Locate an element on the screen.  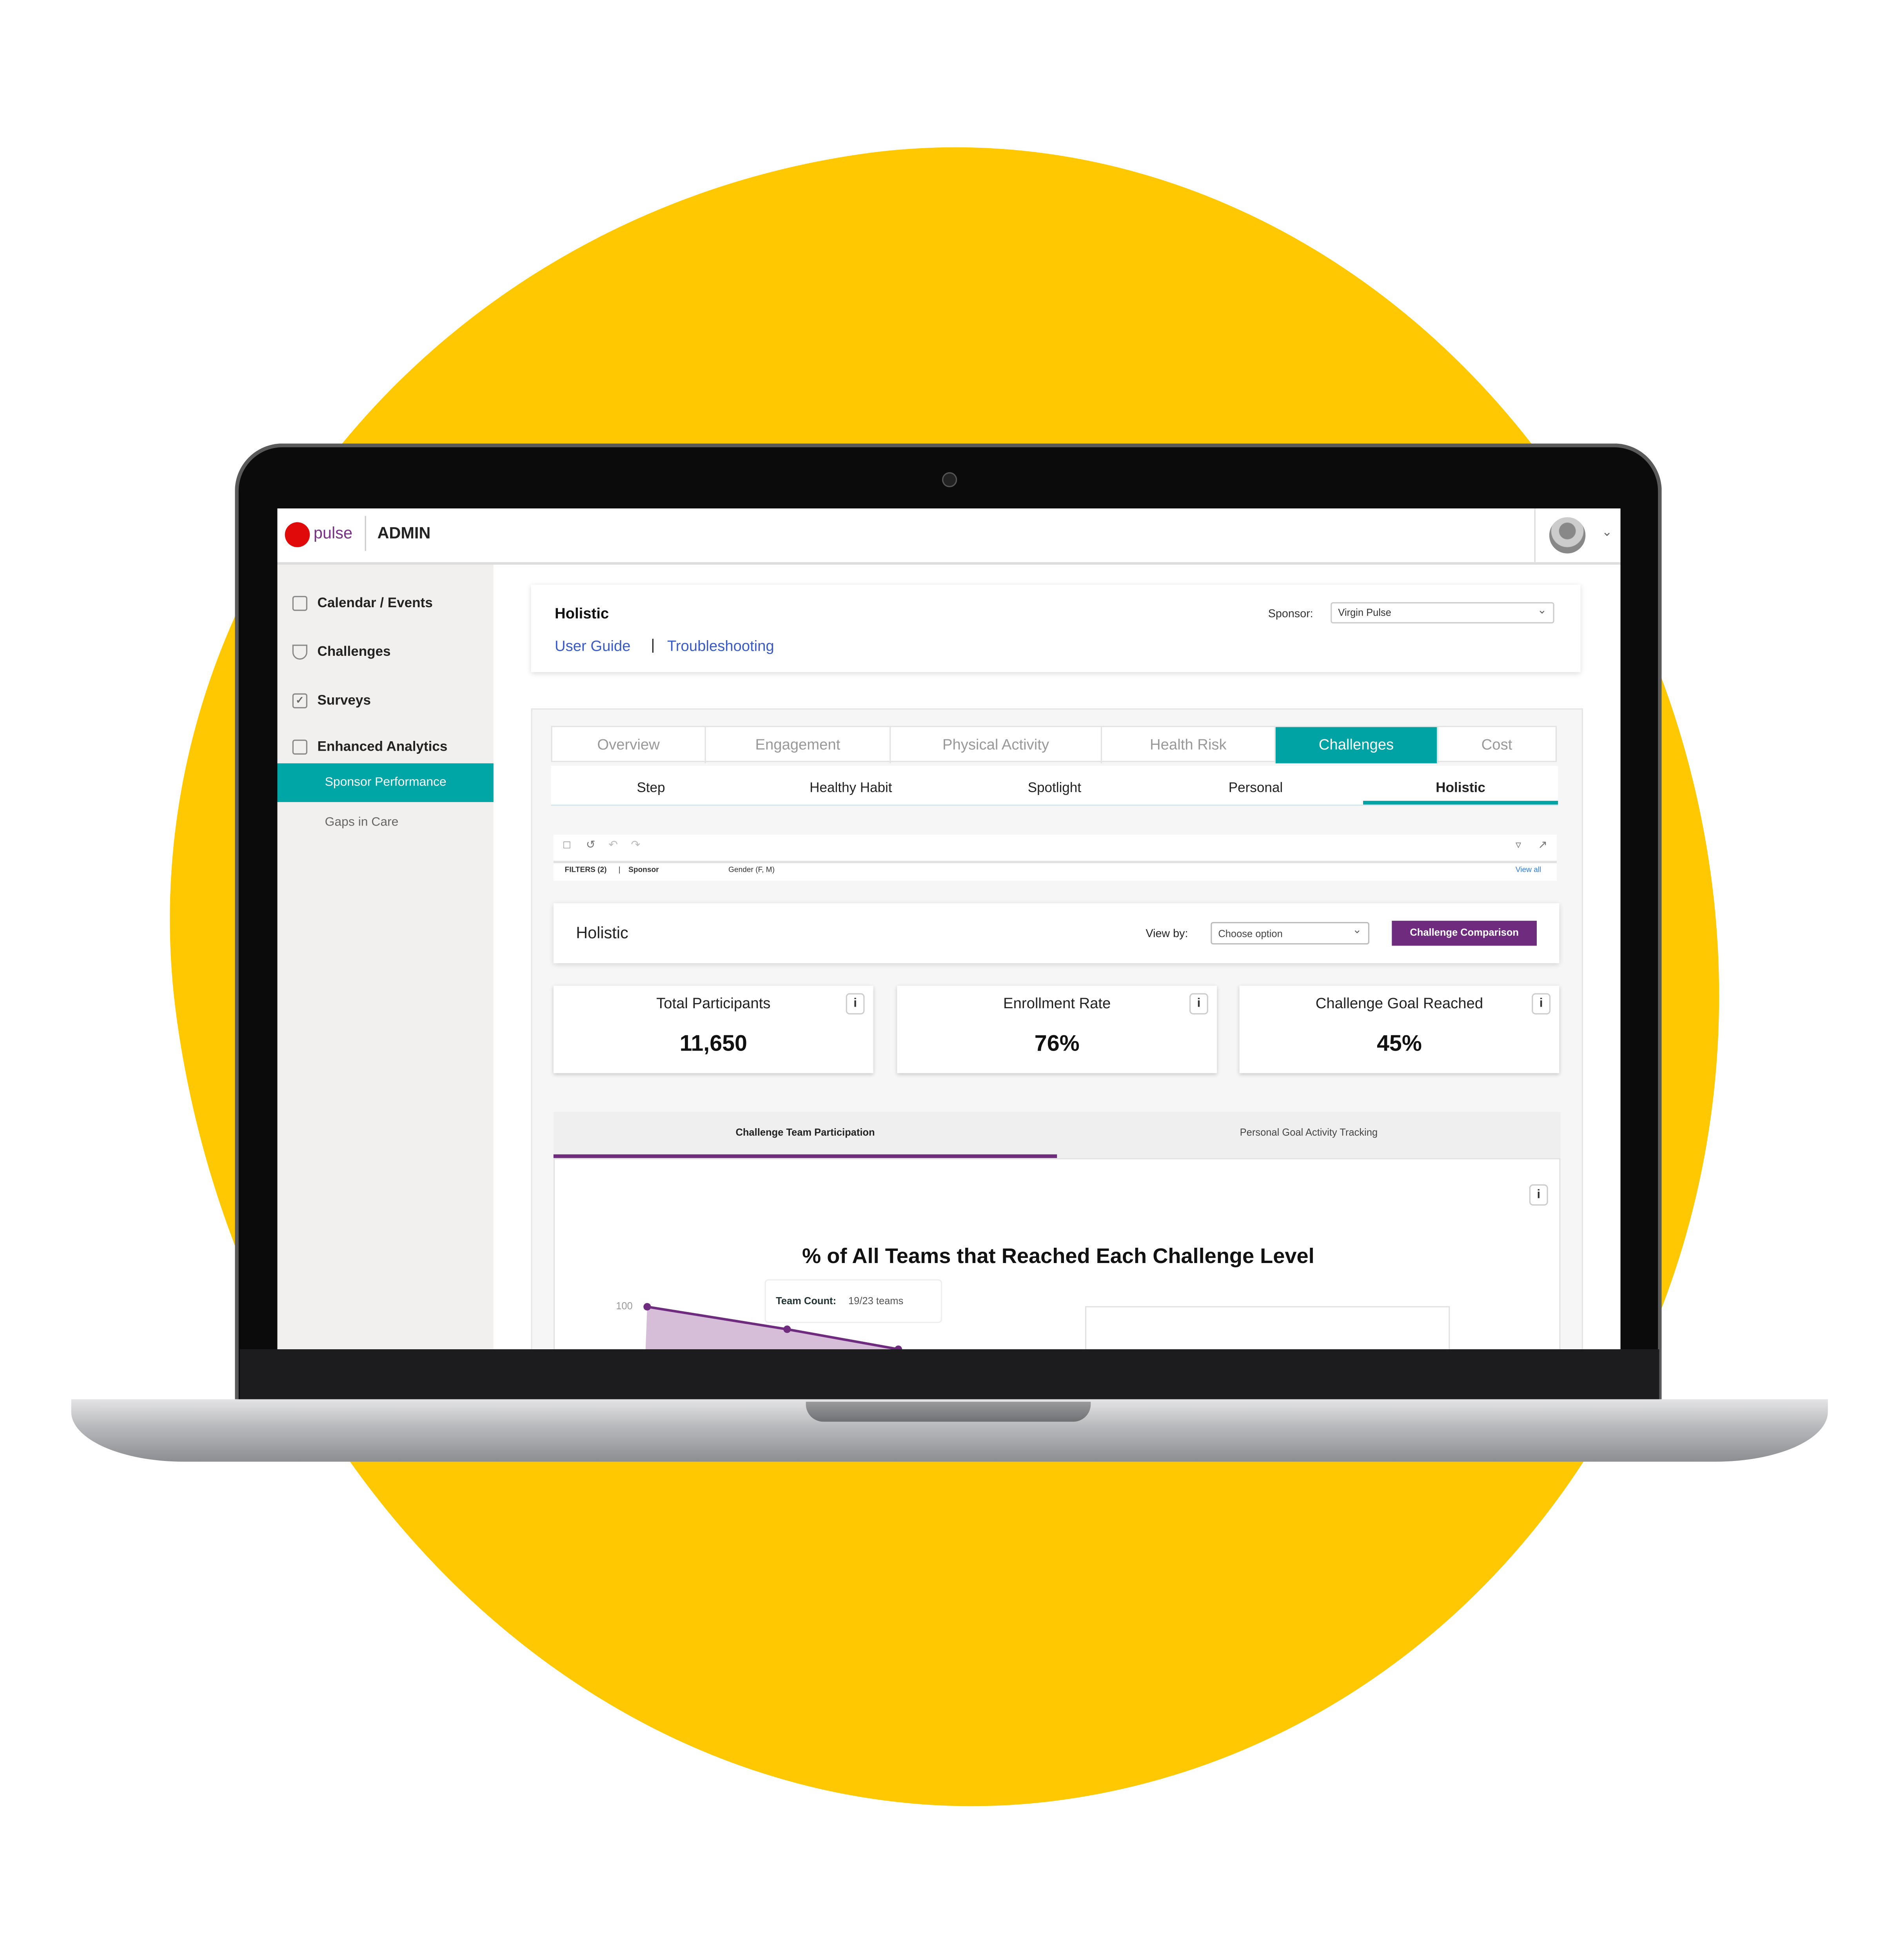
kpi-value: 45% is located at coordinates (1399, 1043).